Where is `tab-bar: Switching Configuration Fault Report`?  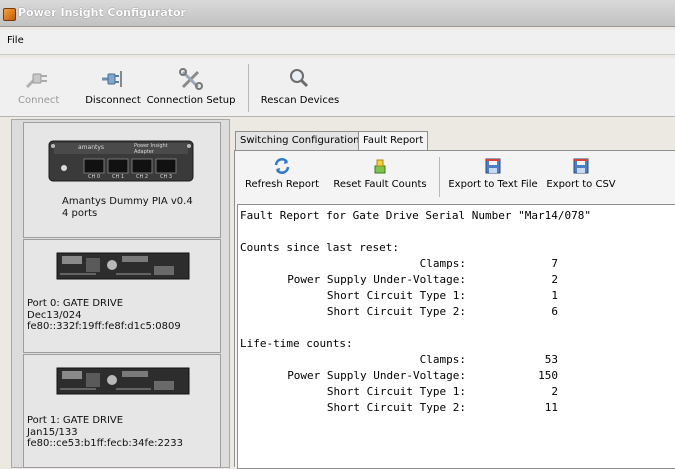
tab-bar: Switching Configuration Fault Report is located at coordinates (454, 141).